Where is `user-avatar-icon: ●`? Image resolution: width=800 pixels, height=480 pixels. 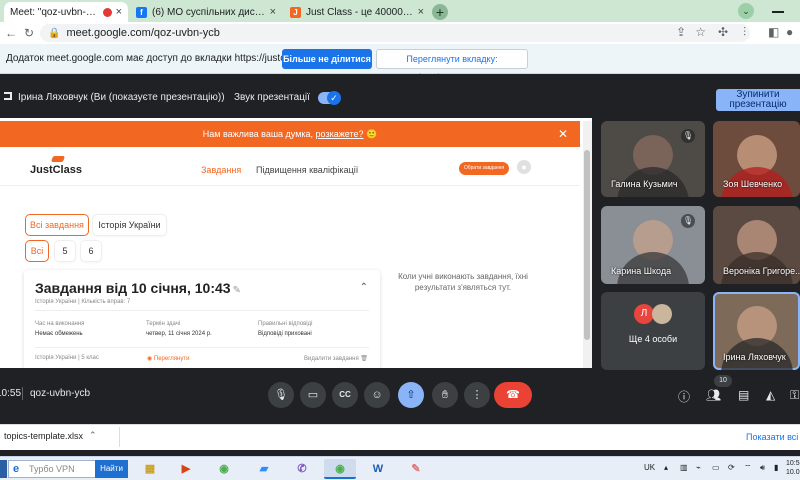 user-avatar-icon: ● is located at coordinates (524, 167).